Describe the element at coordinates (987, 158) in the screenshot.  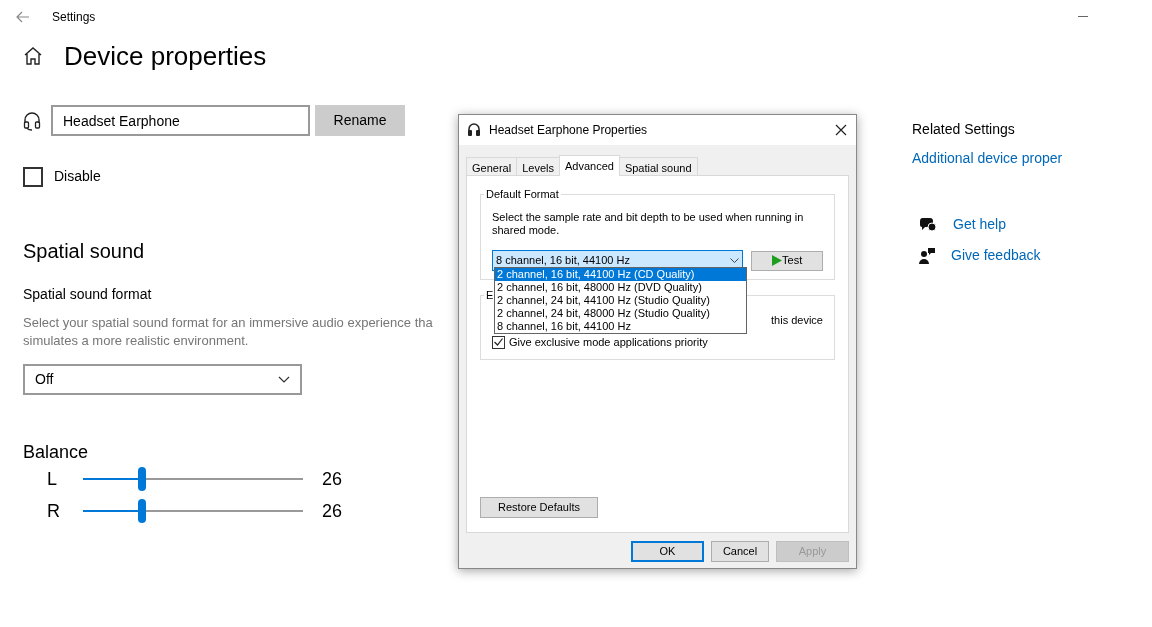
I see `related-link: Additional device proper` at that location.